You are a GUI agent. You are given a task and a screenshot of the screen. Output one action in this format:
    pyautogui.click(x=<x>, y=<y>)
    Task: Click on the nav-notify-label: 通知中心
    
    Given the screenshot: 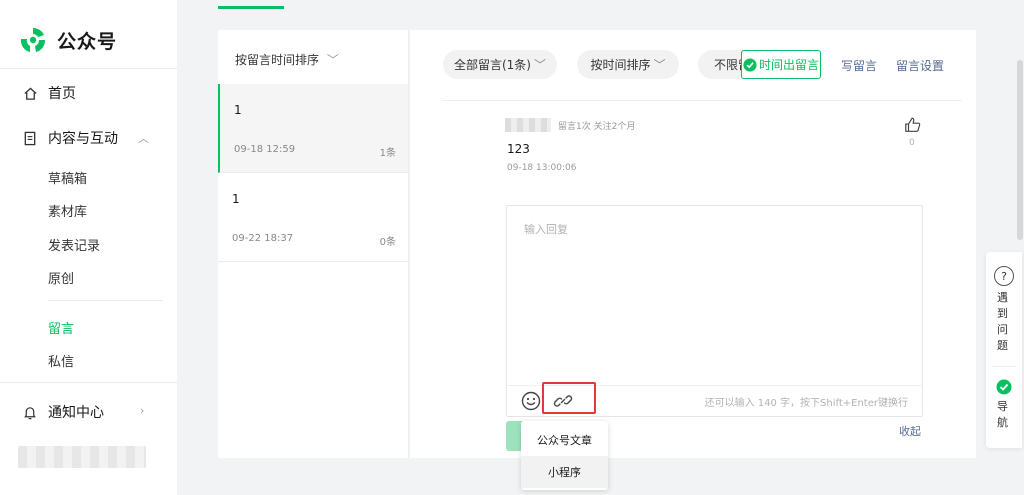 What is the action you would take?
    pyautogui.click(x=76, y=413)
    